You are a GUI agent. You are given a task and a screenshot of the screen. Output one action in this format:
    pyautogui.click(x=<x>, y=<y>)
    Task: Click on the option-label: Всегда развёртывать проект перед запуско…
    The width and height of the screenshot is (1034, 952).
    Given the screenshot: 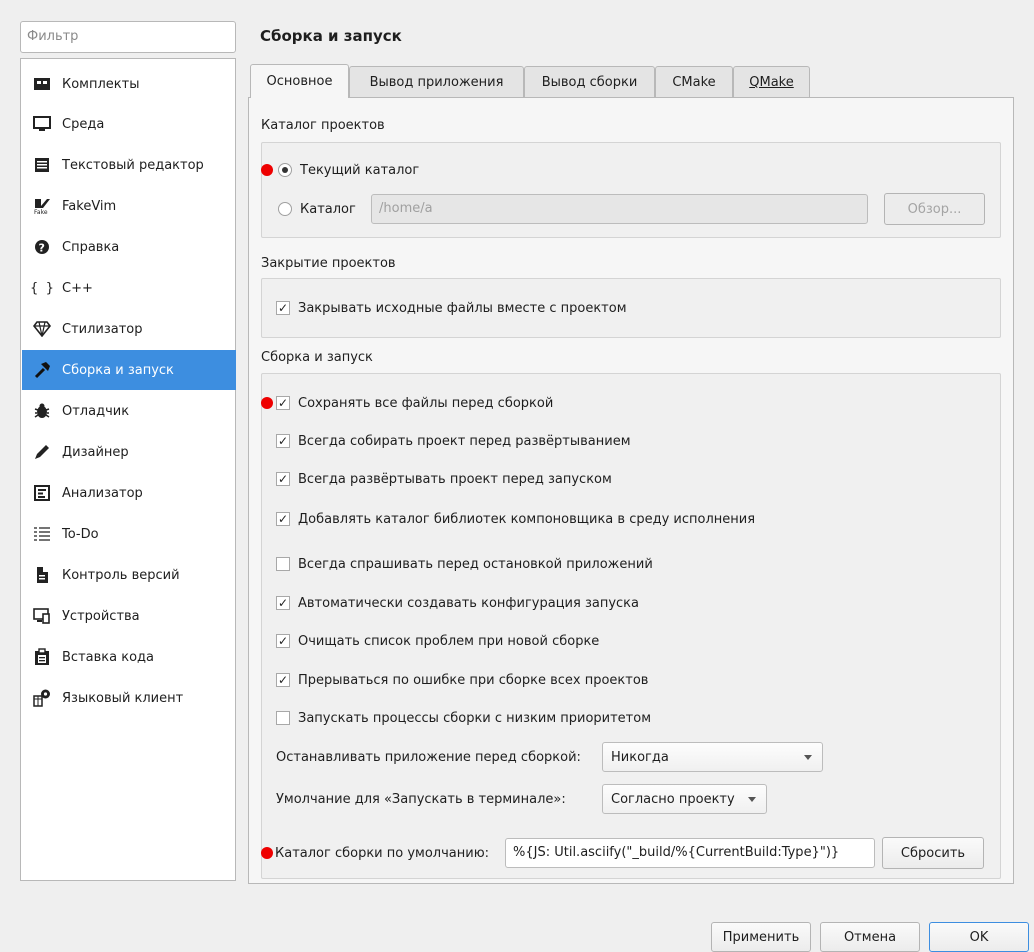 What is the action you would take?
    pyautogui.click(x=455, y=479)
    